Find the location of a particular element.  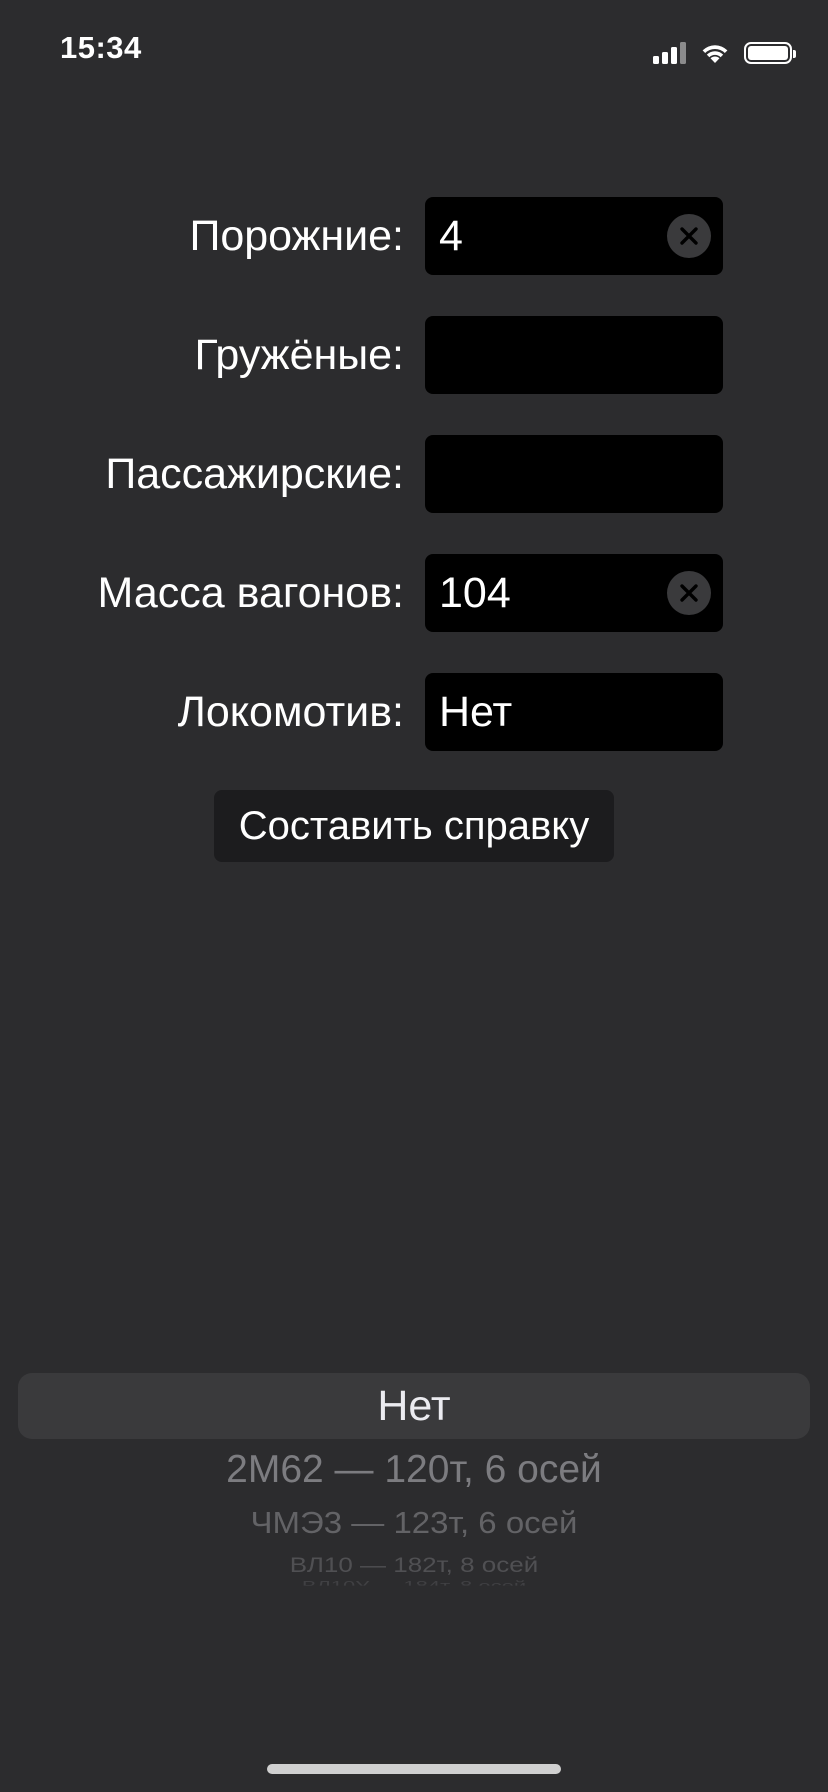

empty-wagons-value: 4 is located at coordinates (451, 236).